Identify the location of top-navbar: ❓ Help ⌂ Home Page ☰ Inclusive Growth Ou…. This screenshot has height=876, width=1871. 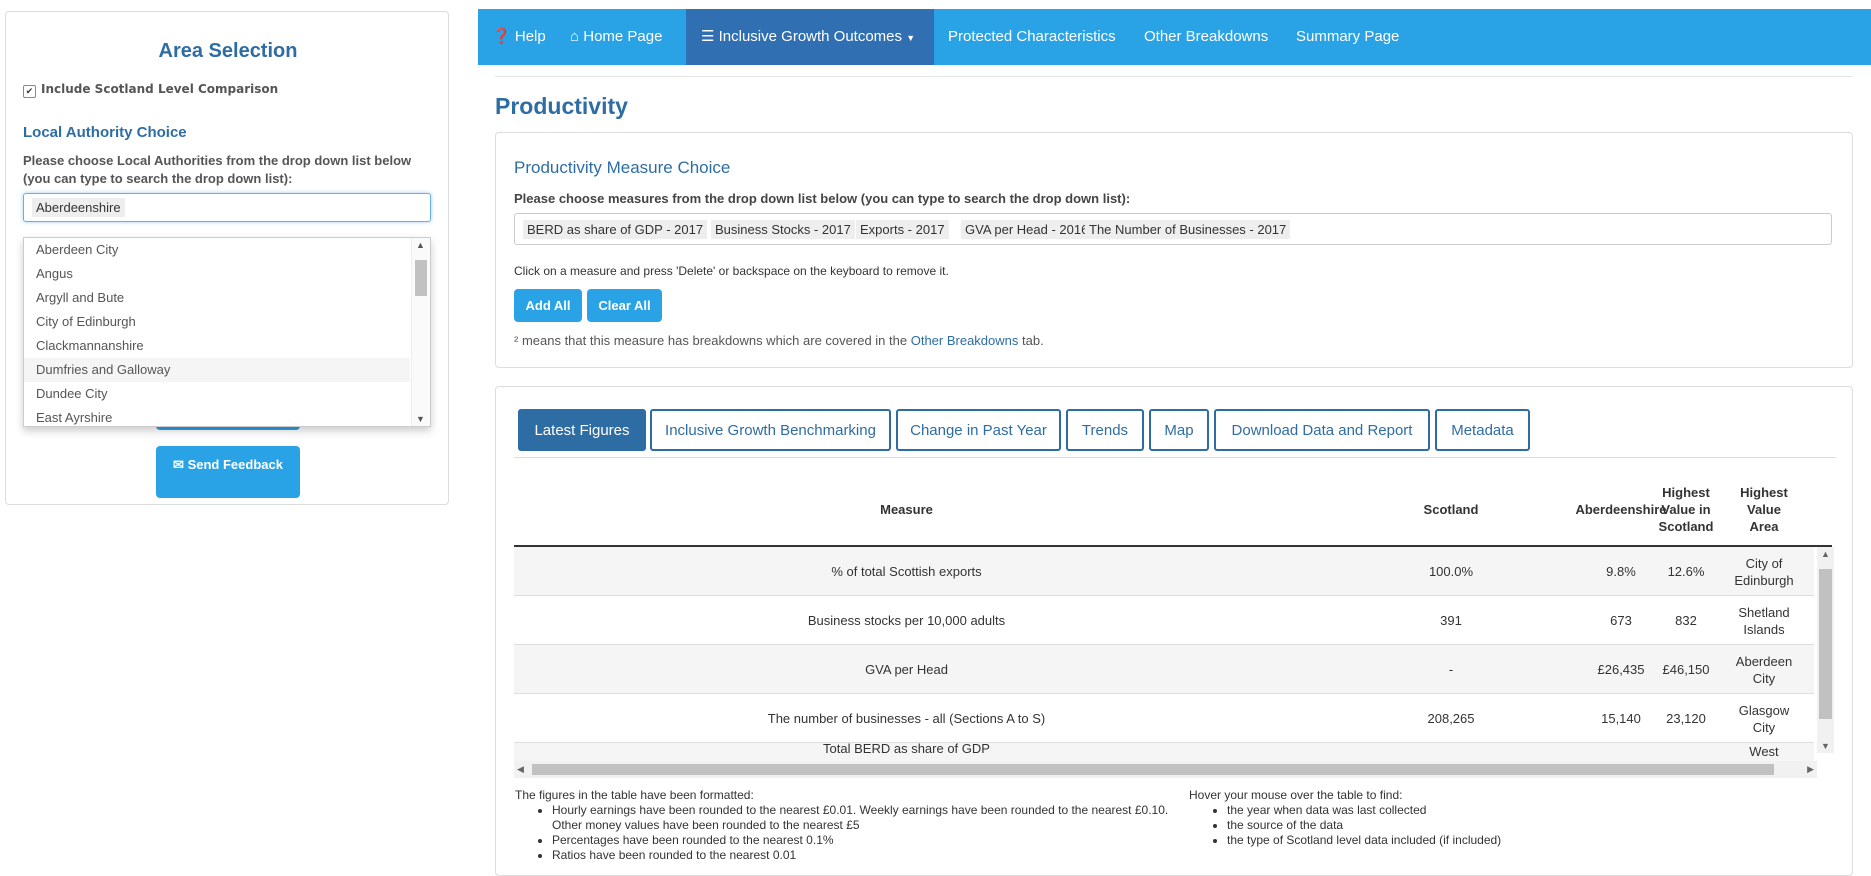
(1174, 37).